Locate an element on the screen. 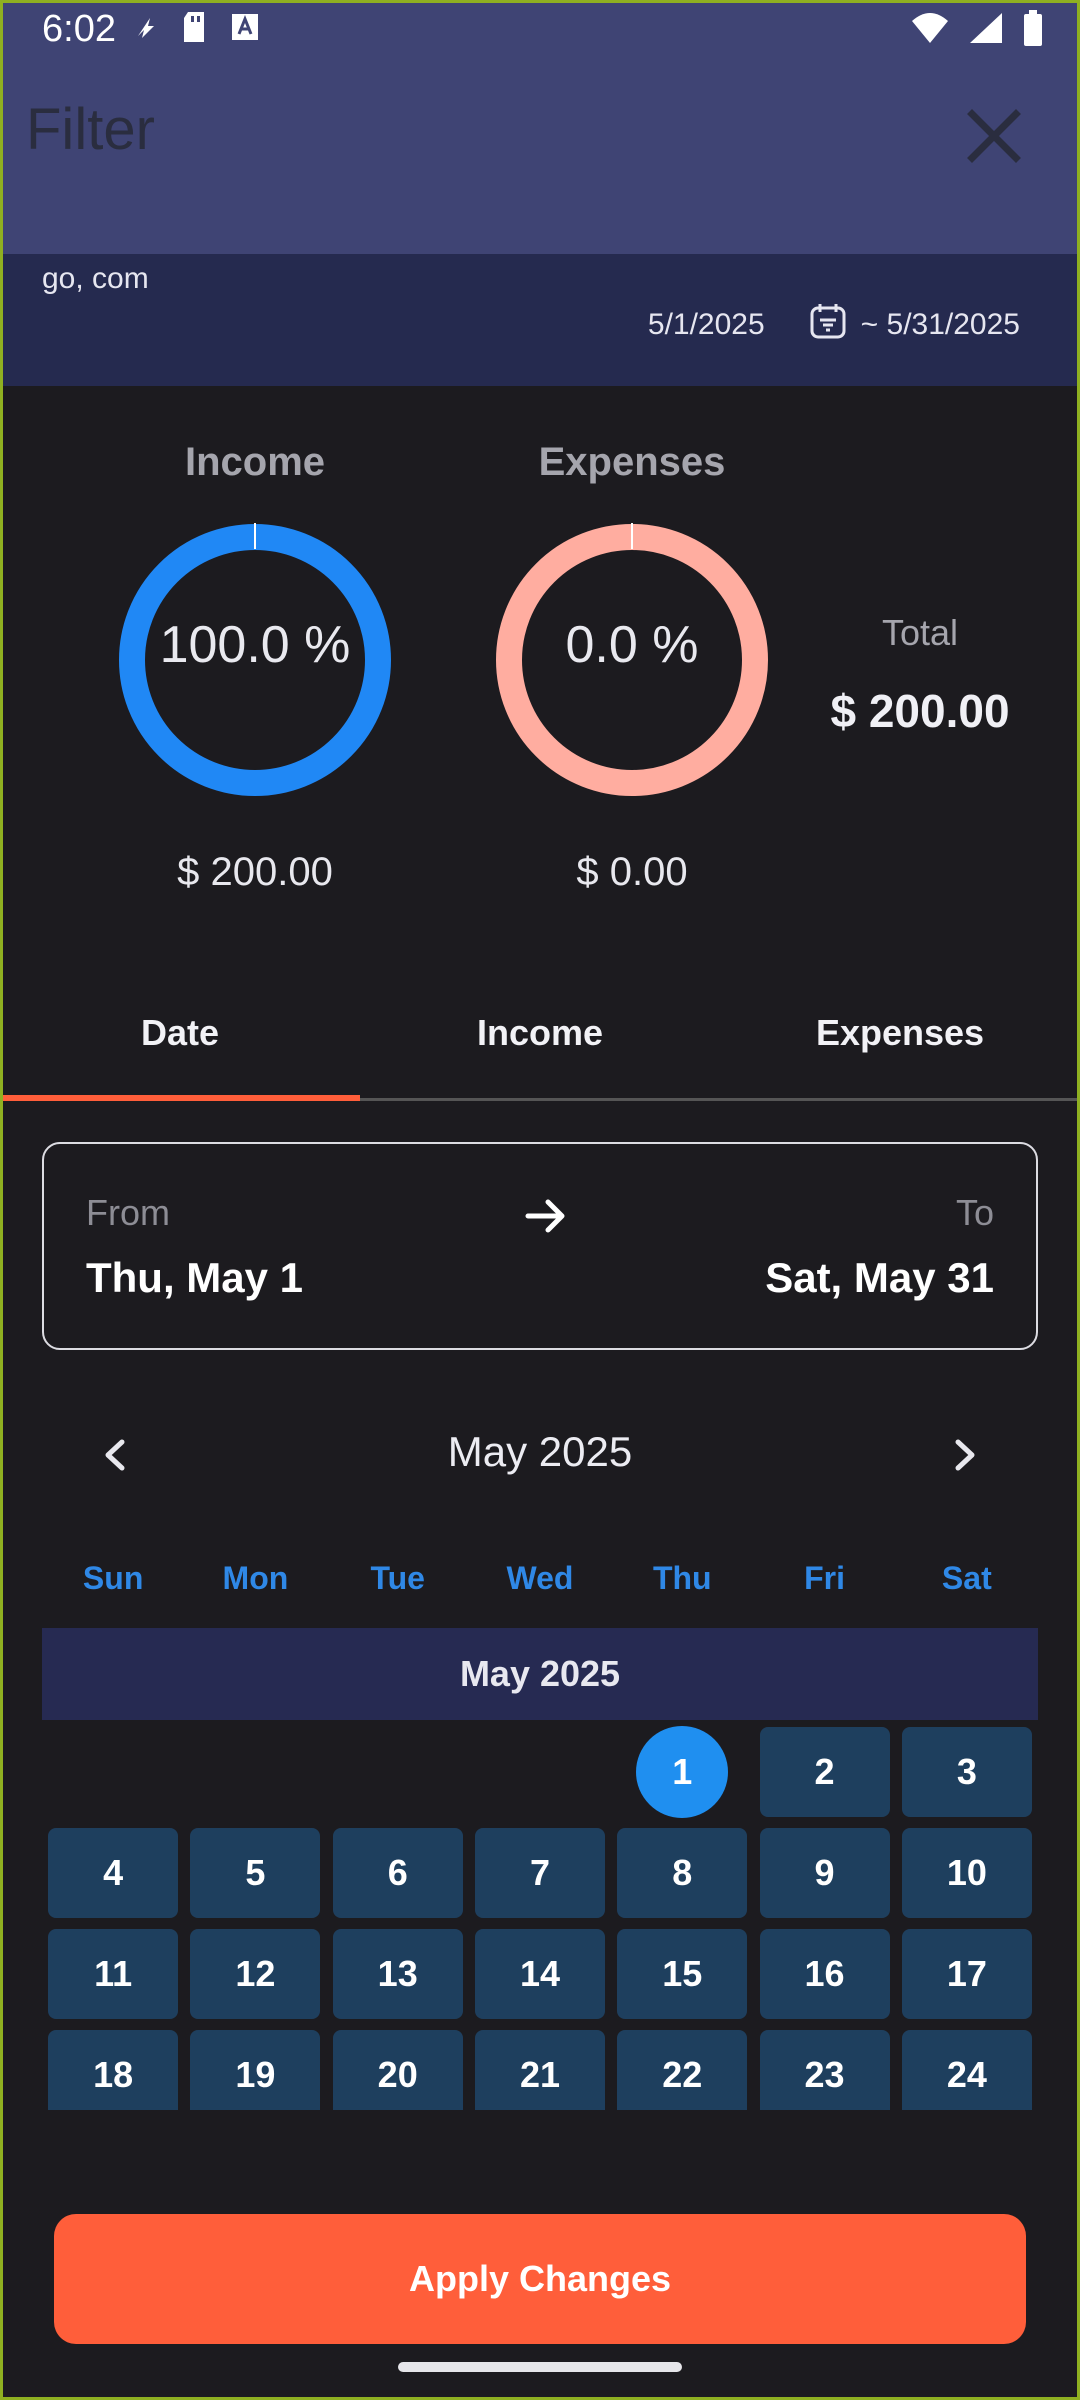  calendar-month-title: May 2025 is located at coordinates (540, 1451).